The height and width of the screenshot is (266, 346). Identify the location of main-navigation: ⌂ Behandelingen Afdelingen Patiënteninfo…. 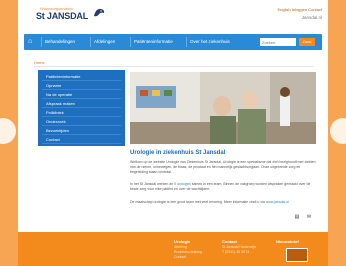
(173, 42).